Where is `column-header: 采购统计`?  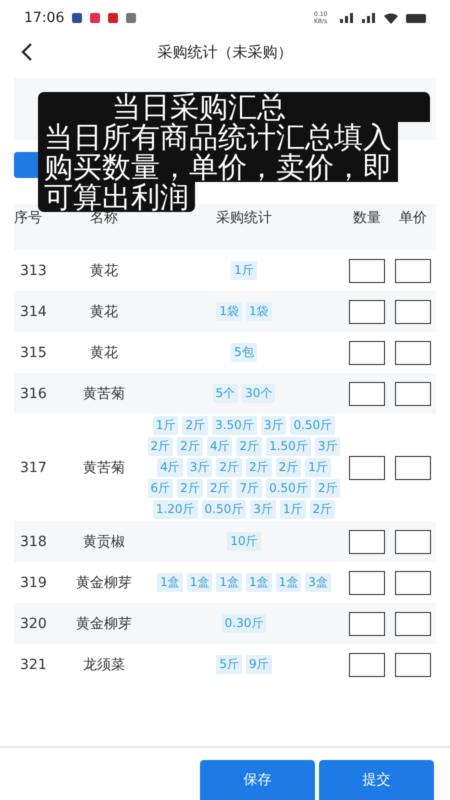 column-header: 采购统计 is located at coordinates (244, 218).